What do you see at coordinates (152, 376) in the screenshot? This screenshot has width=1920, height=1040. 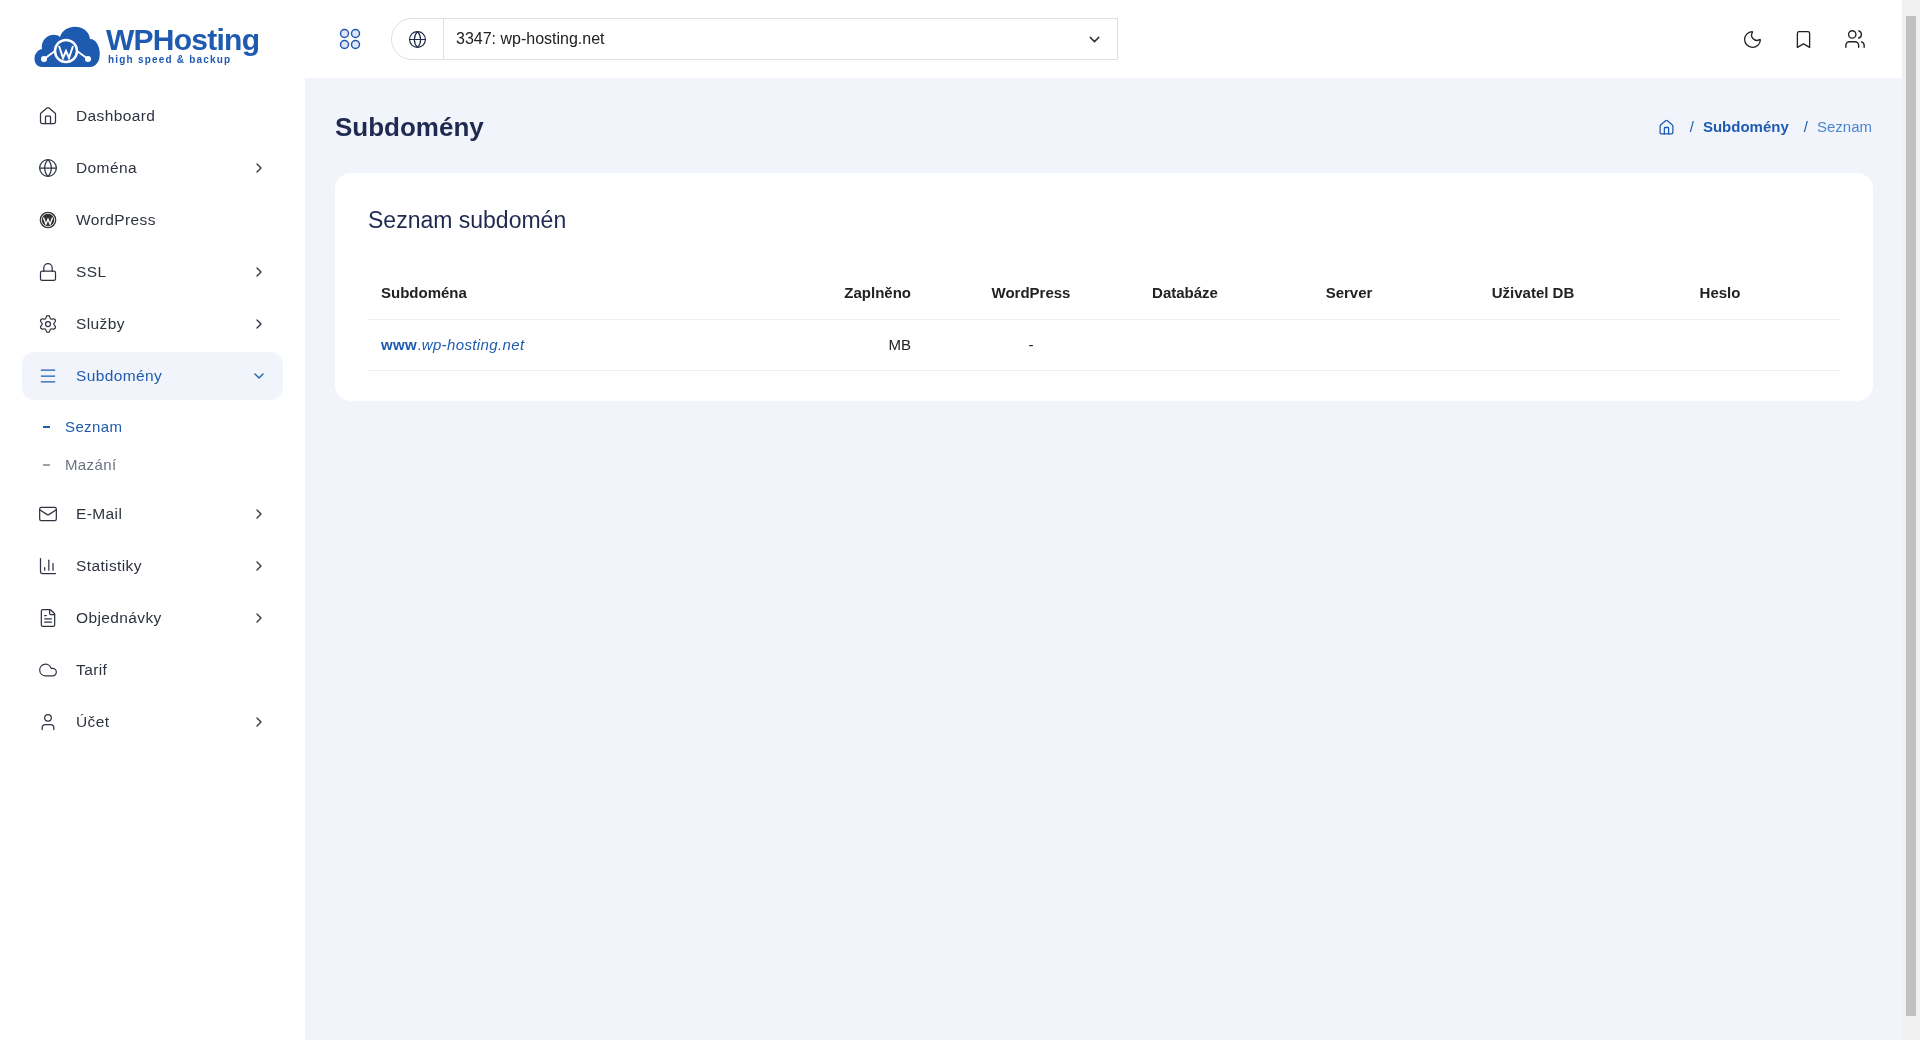 I see `sidebar-item: Subdomény` at bounding box center [152, 376].